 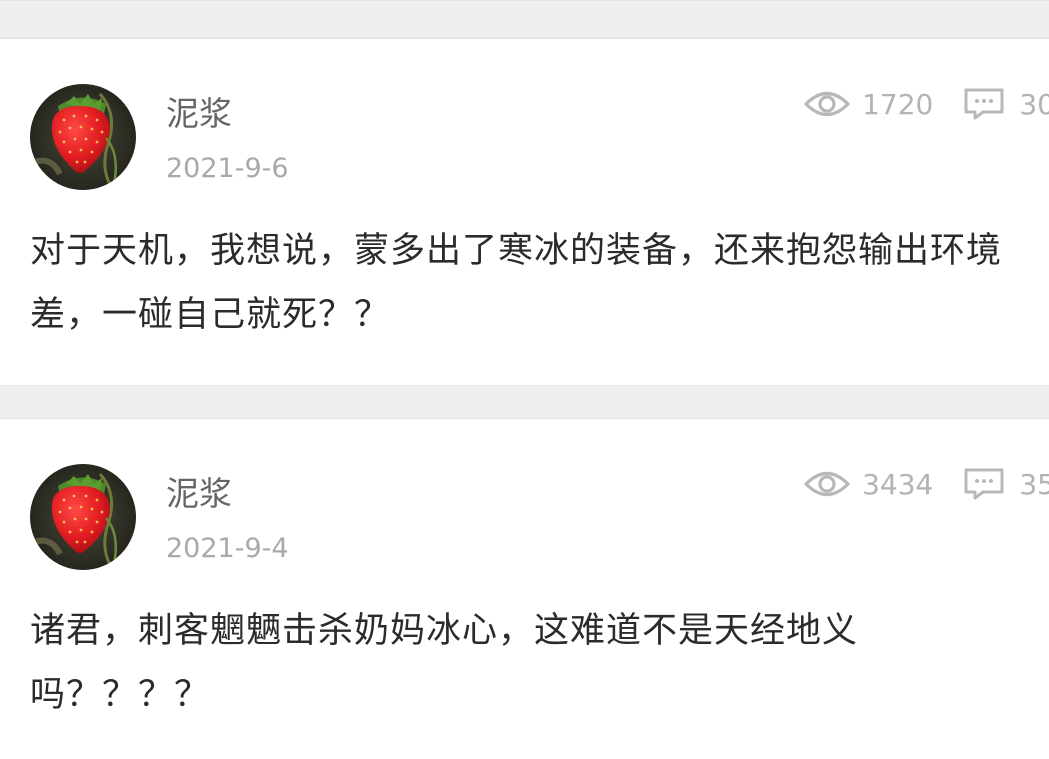 I want to click on views-count: 1720, so click(x=898, y=104).